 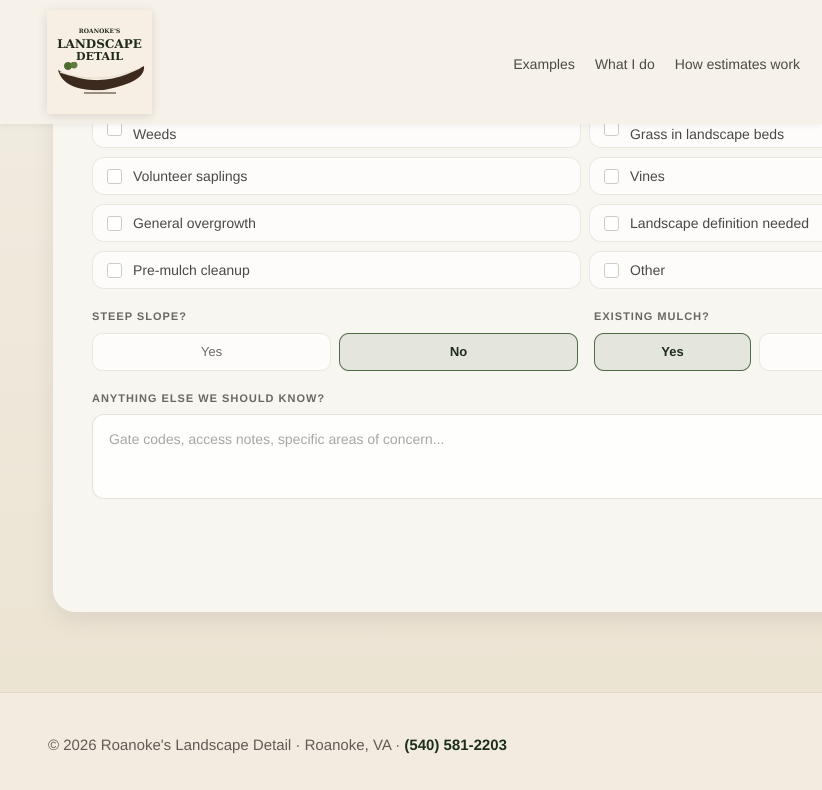 I want to click on field-label: EXISTING MULCH?, so click(x=652, y=317).